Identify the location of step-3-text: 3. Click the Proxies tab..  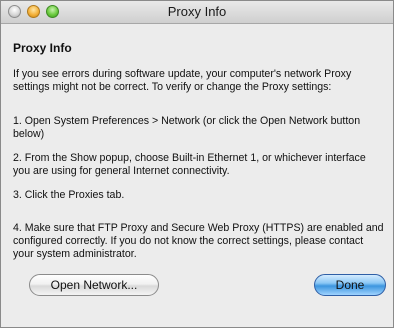
(69, 195).